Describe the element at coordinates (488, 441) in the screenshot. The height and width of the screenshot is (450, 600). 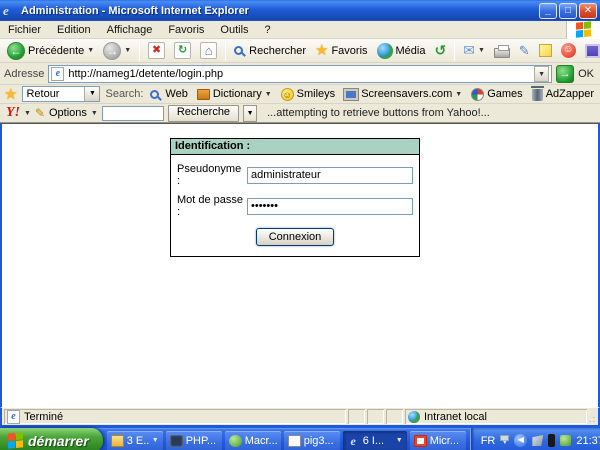
I see `language-indicator: FR` at that location.